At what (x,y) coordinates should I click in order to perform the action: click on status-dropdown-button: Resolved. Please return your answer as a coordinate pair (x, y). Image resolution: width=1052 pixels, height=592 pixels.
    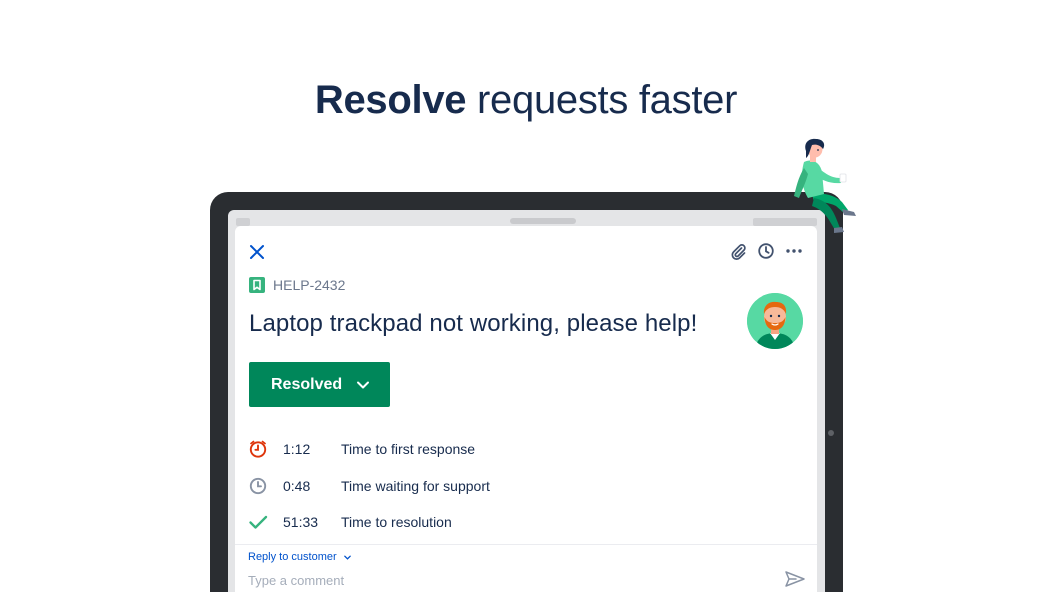
    Looking at the image, I should click on (319, 384).